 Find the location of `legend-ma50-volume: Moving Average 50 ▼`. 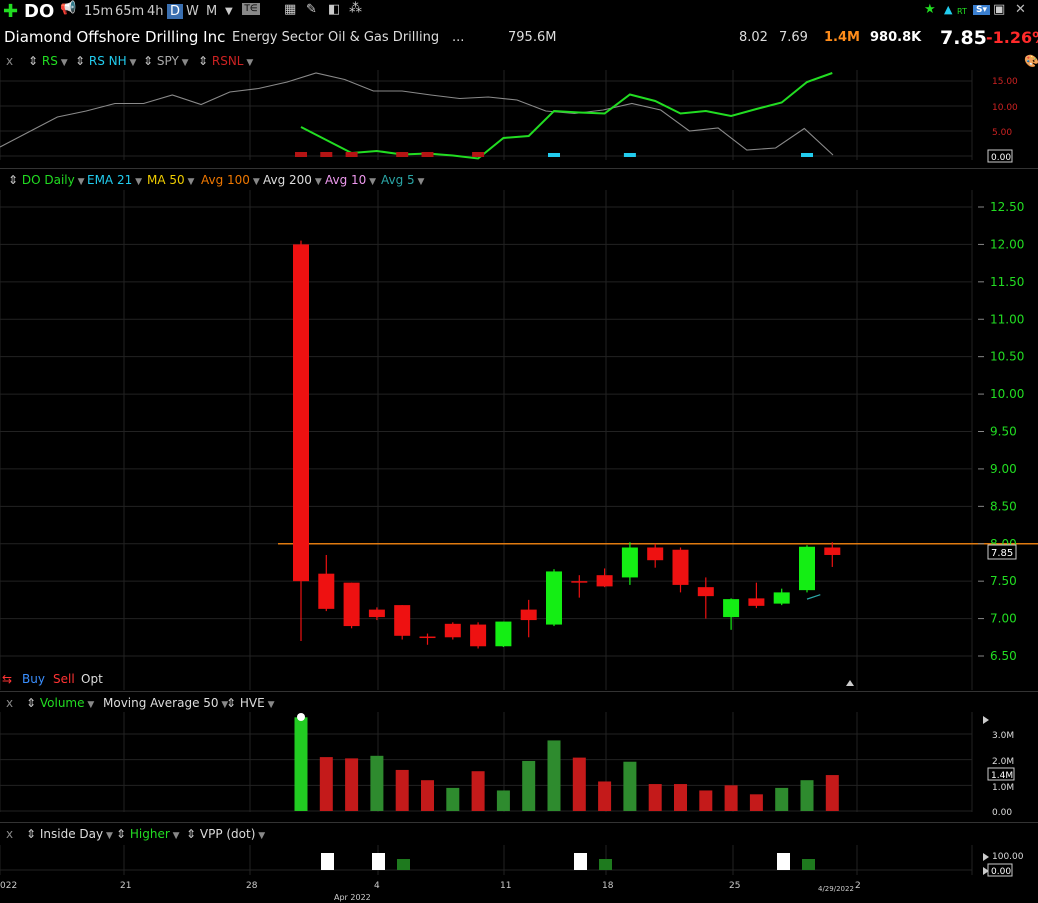

legend-ma50-volume: Moving Average 50 ▼ is located at coordinates (165, 703).